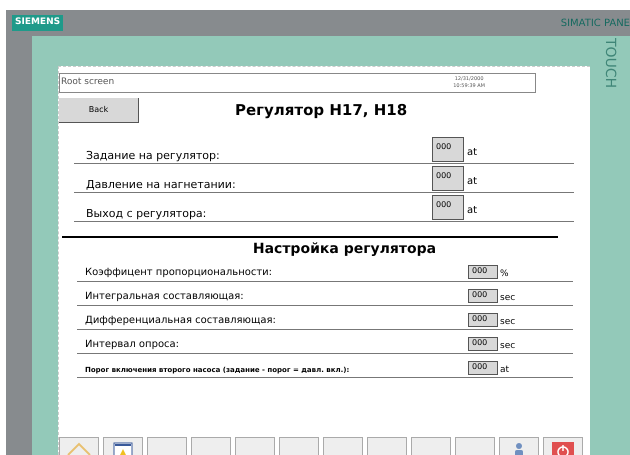  I want to click on row-label: Задание на регулятор:, so click(153, 156).